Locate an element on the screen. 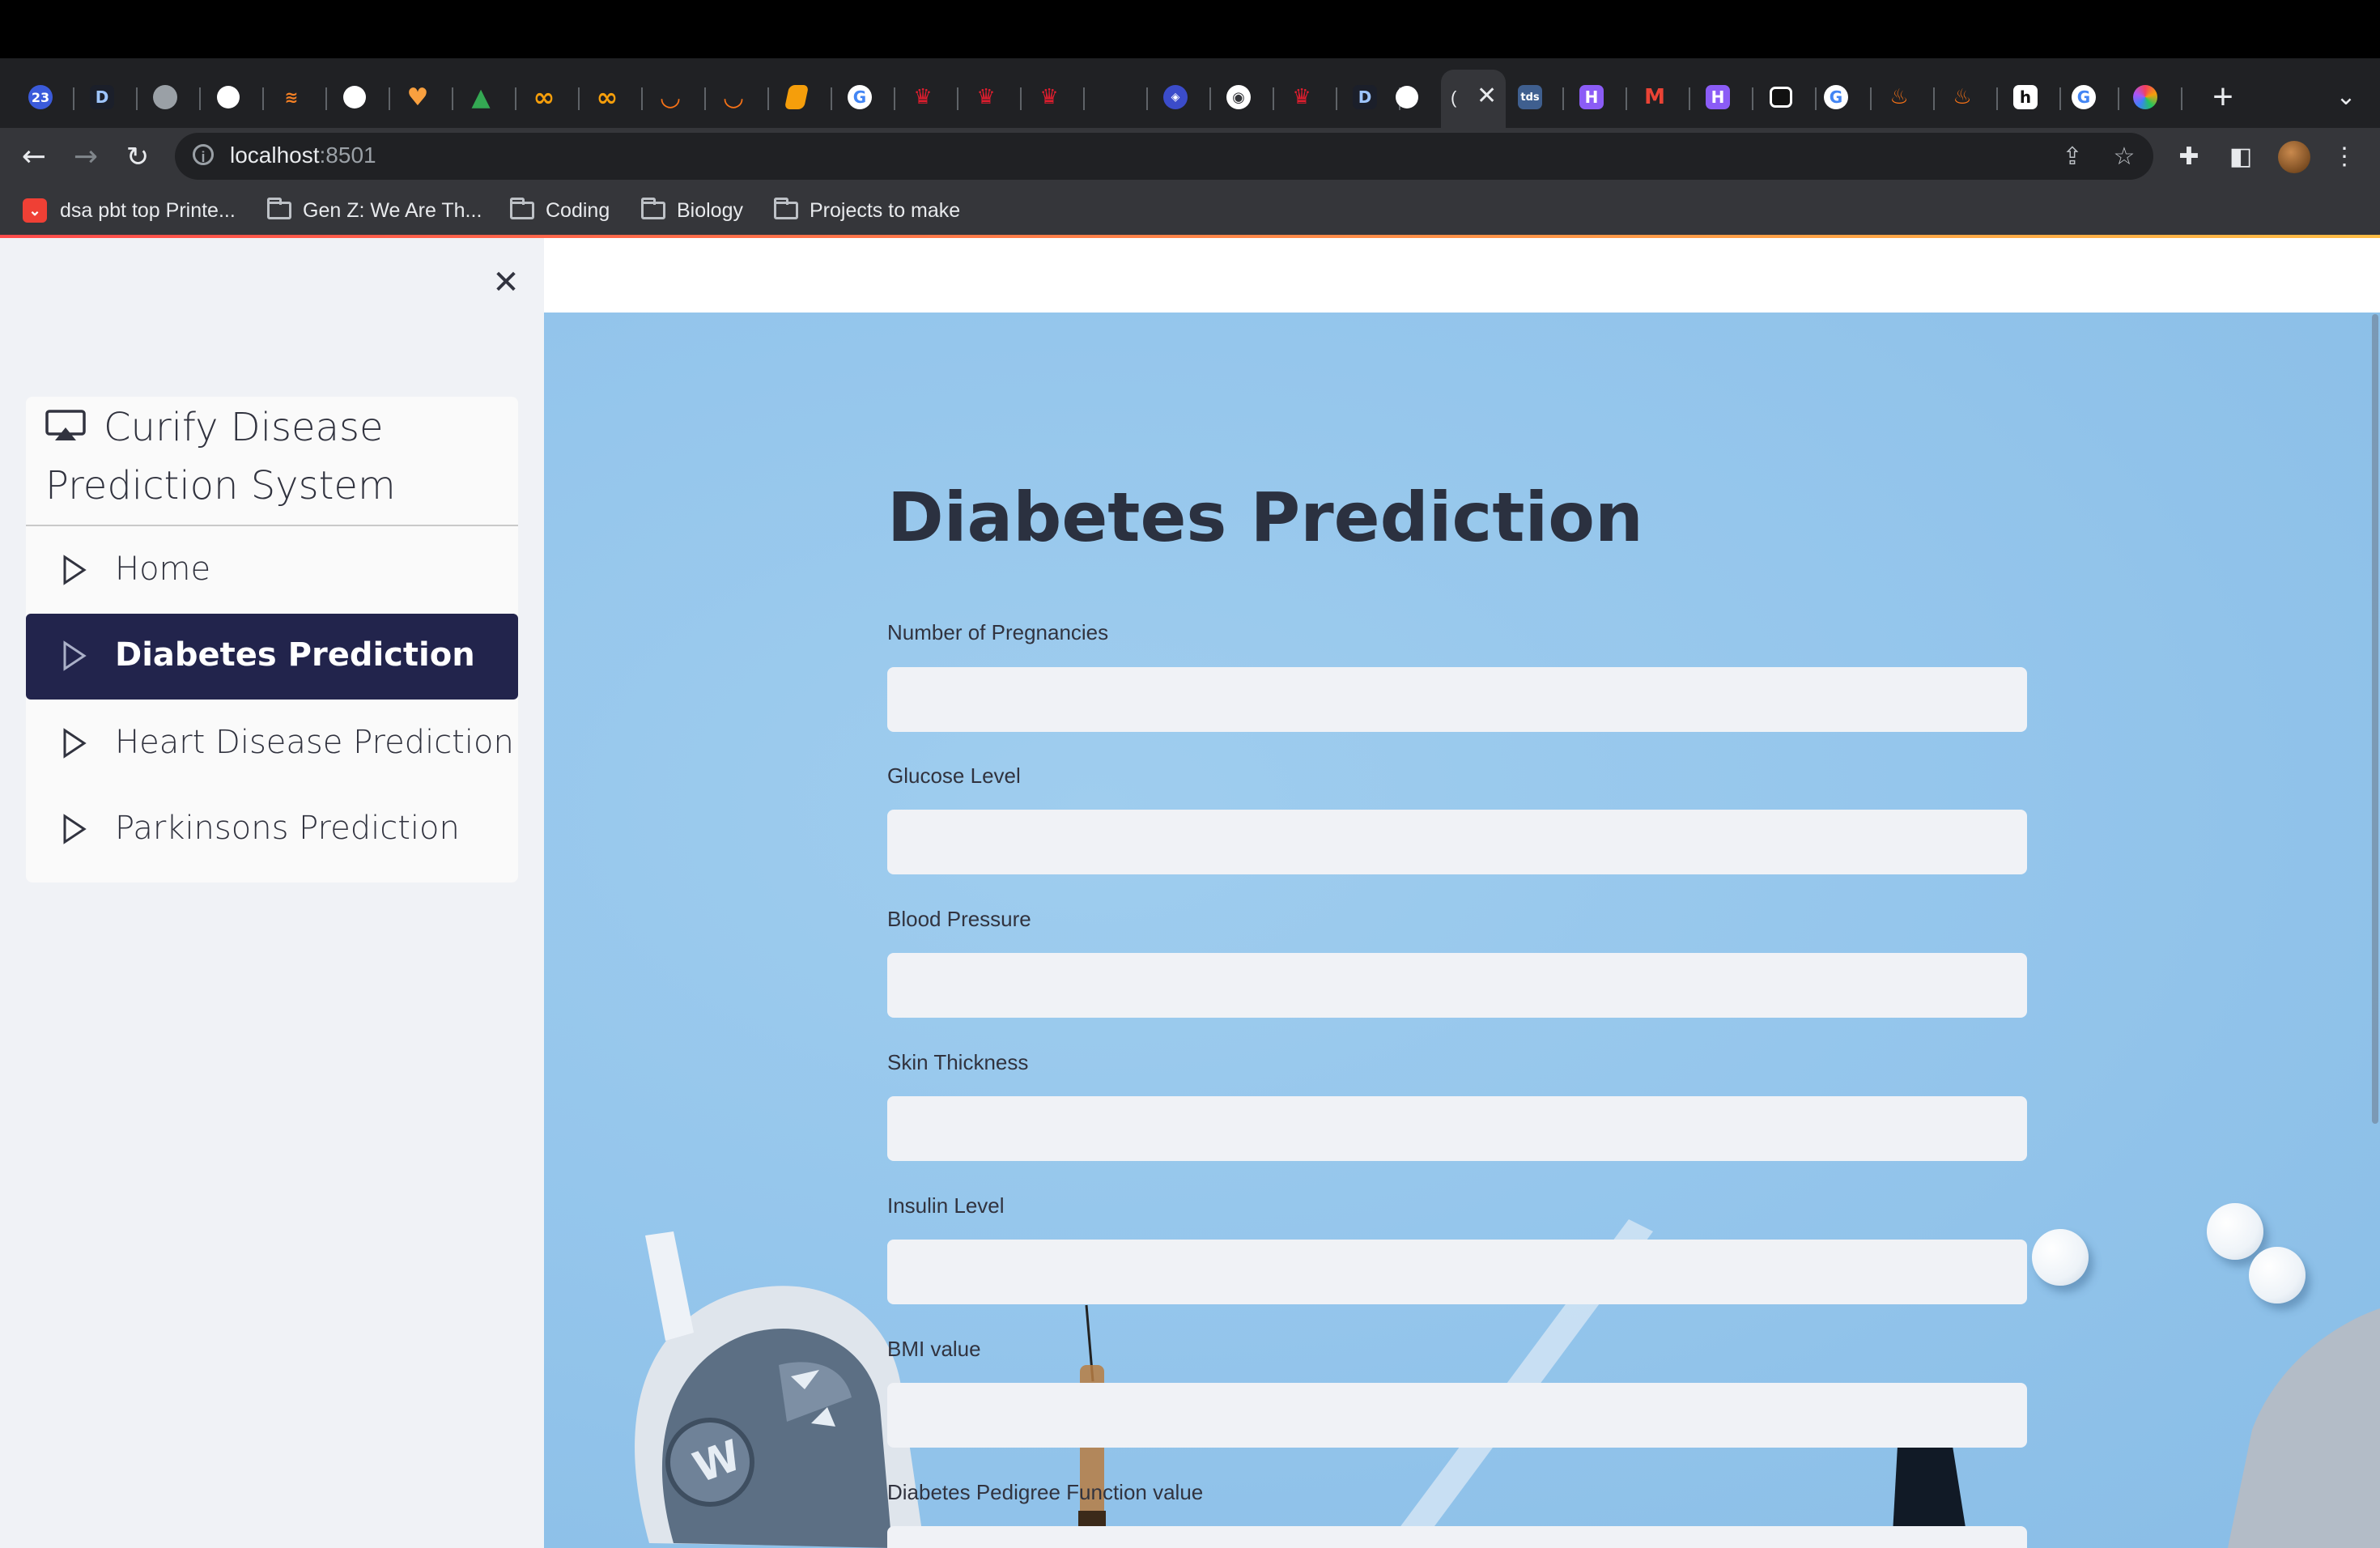 The image size is (2380, 1548). sidebar-item-home: Home is located at coordinates (272, 571).